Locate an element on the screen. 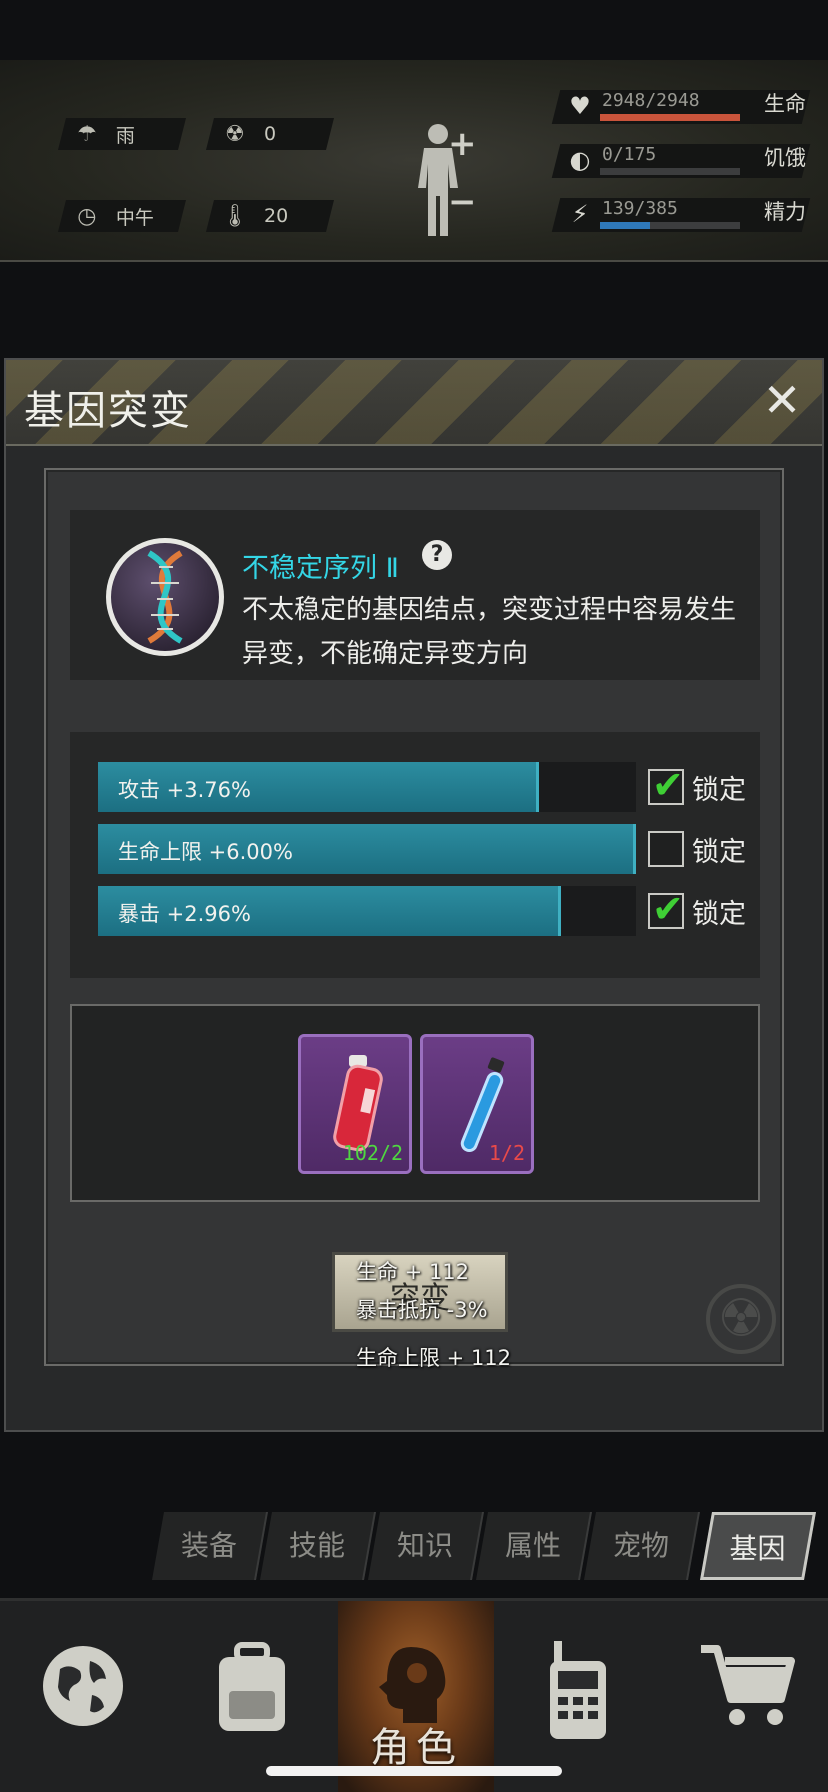 This screenshot has width=828, height=1792. stomach-icon: ◐ is located at coordinates (580, 160).